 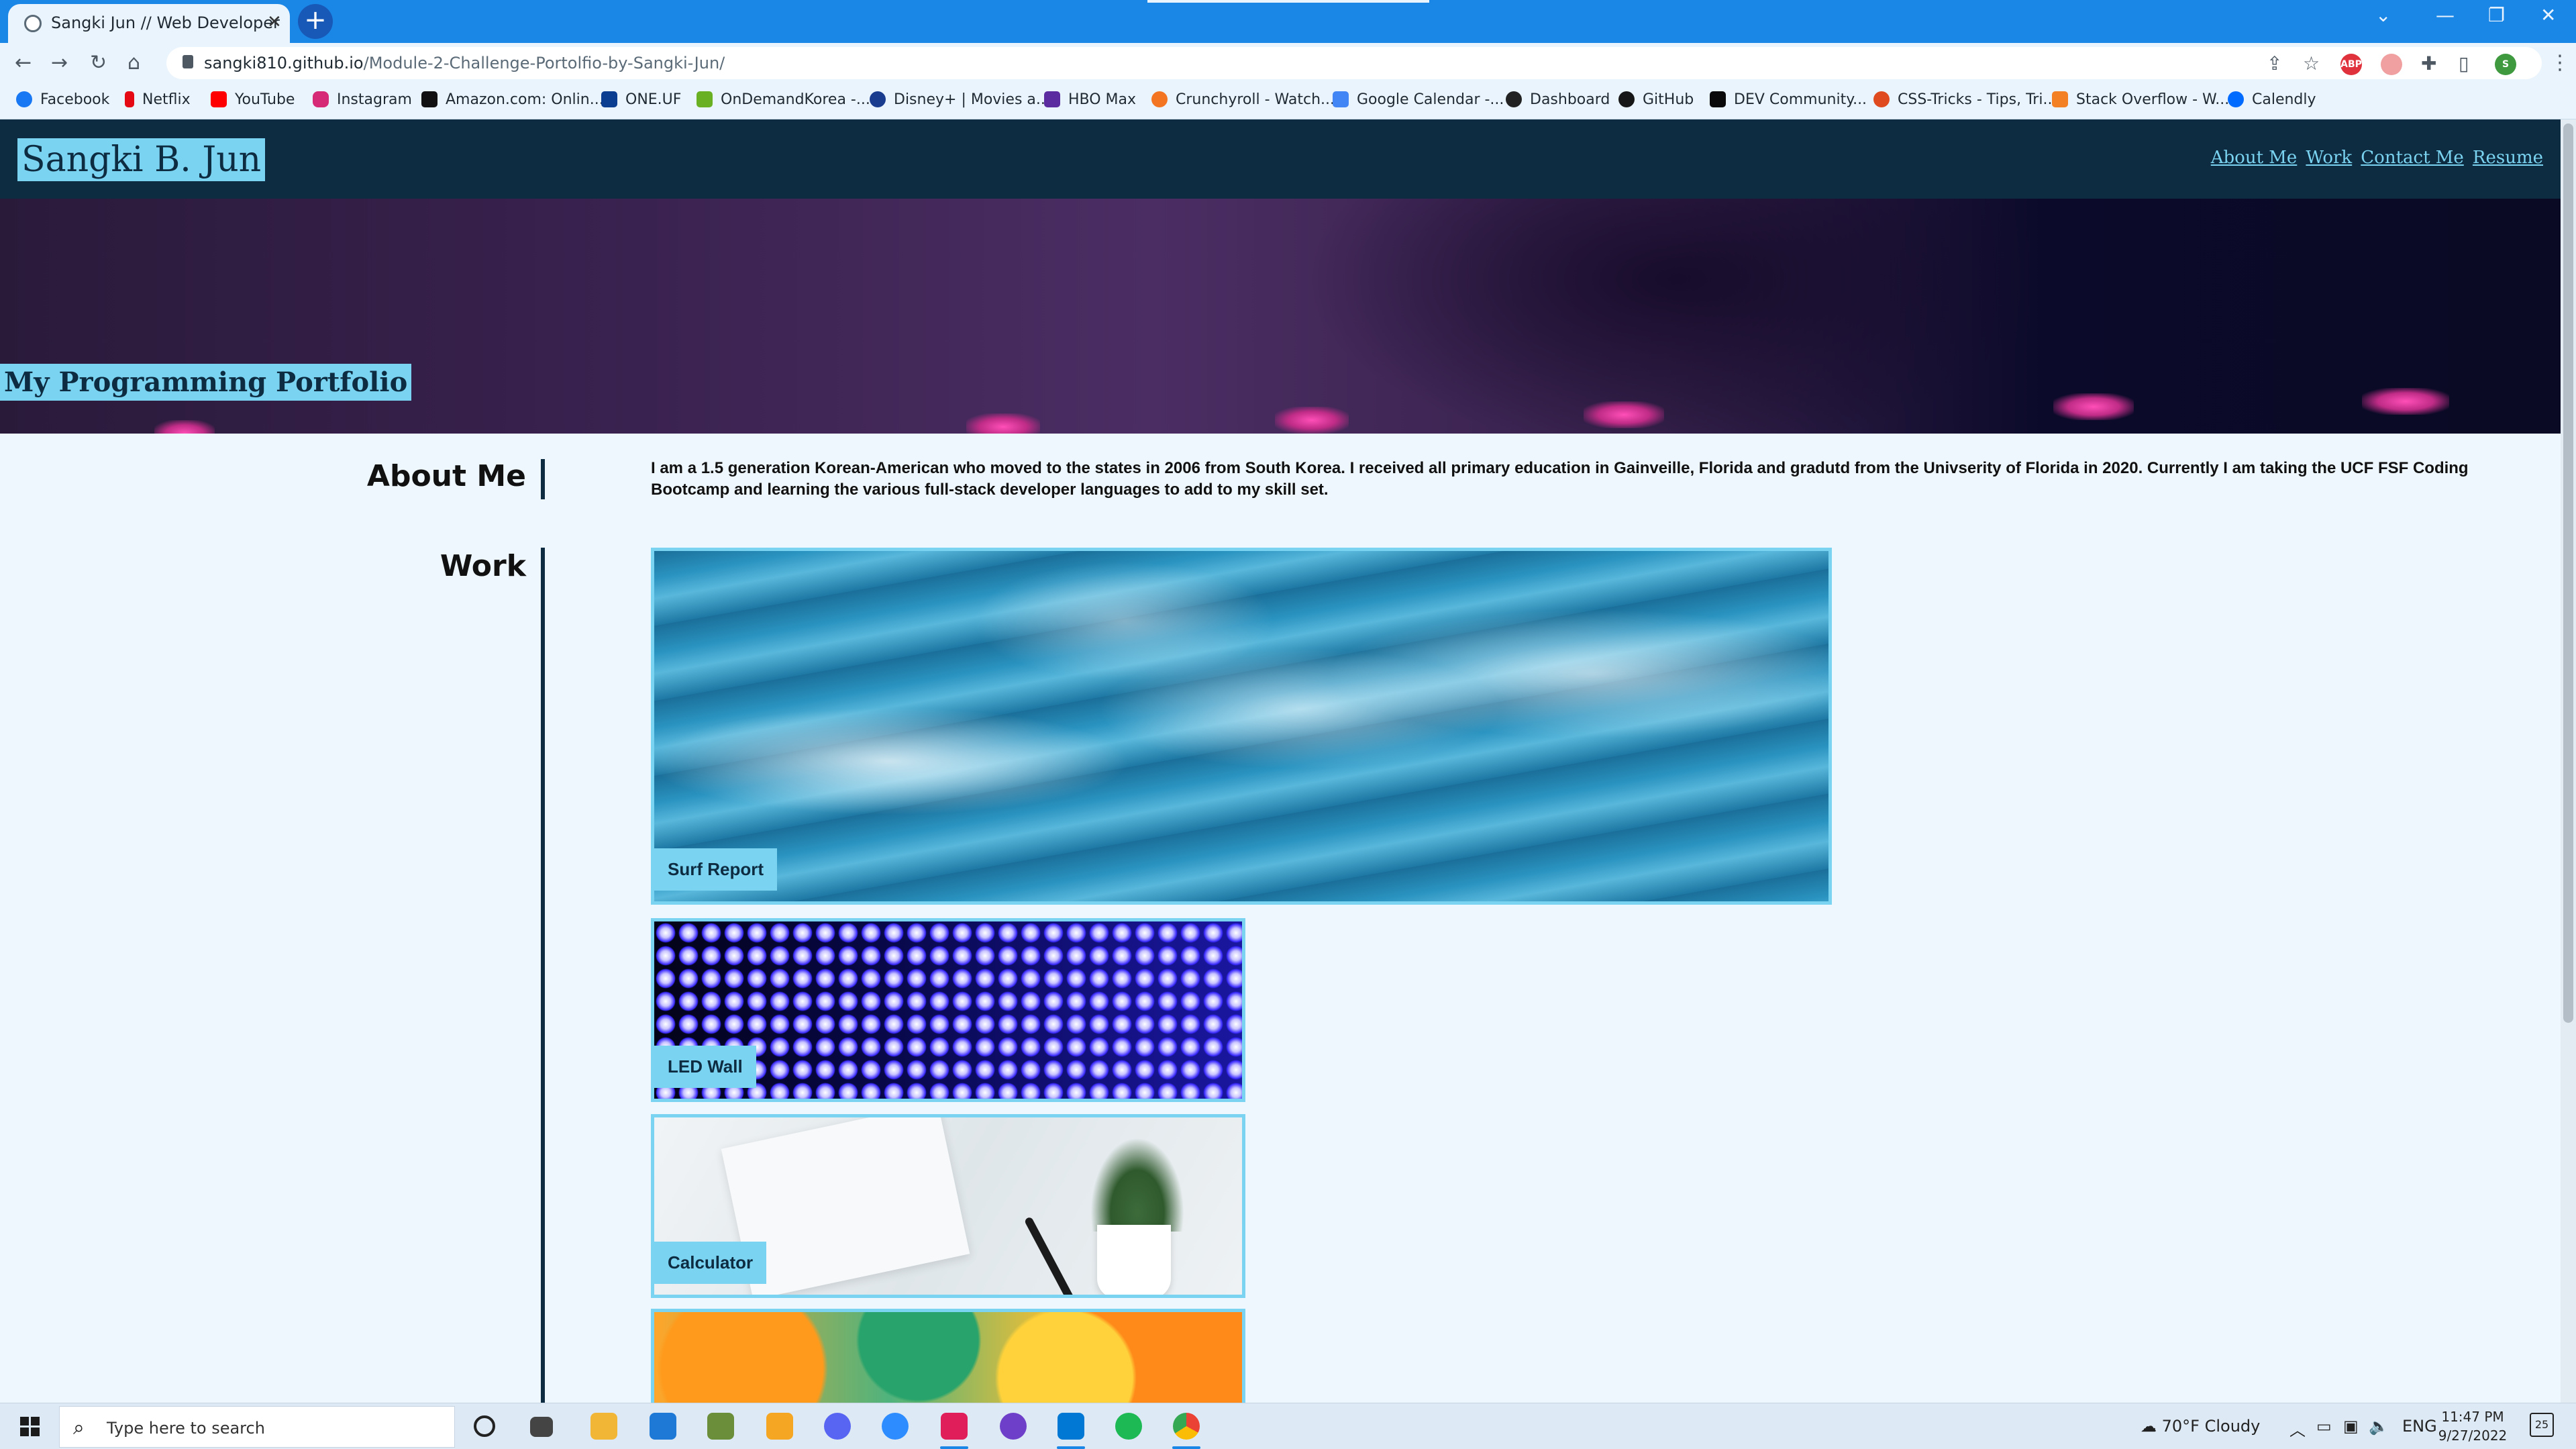 I want to click on work-divider, so click(x=543, y=975).